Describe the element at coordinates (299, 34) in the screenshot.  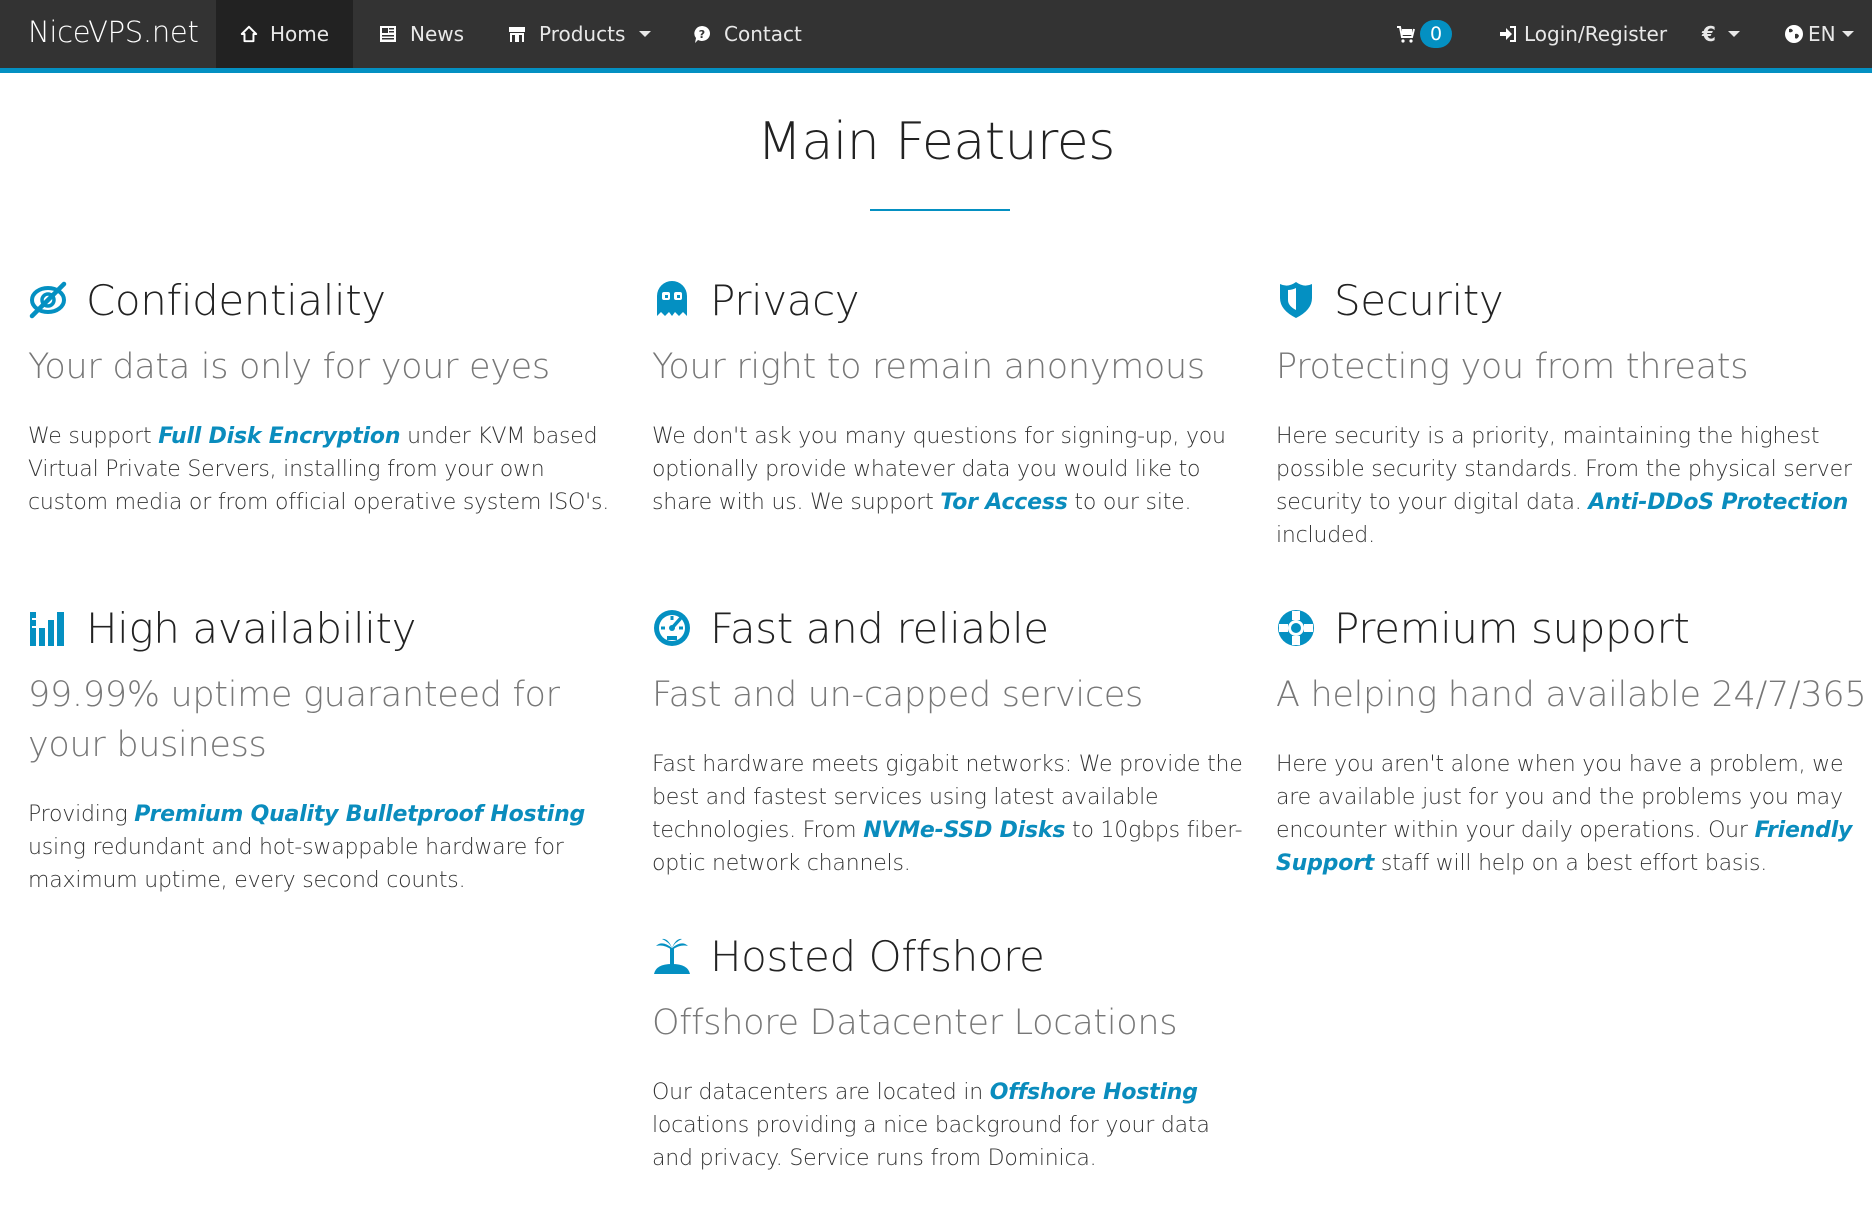
I see `nav-home-label: Home` at that location.